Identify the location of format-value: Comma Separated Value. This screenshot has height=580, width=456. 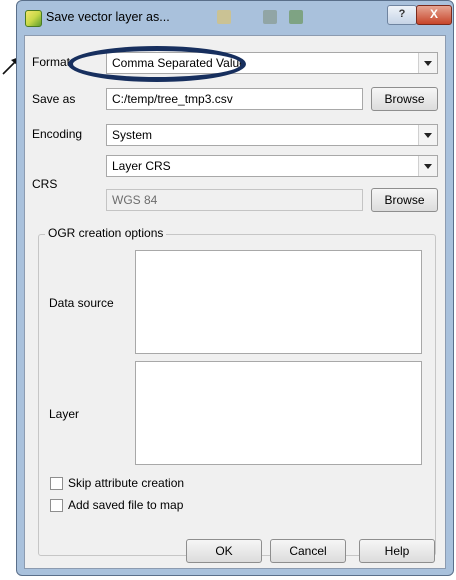
(179, 63).